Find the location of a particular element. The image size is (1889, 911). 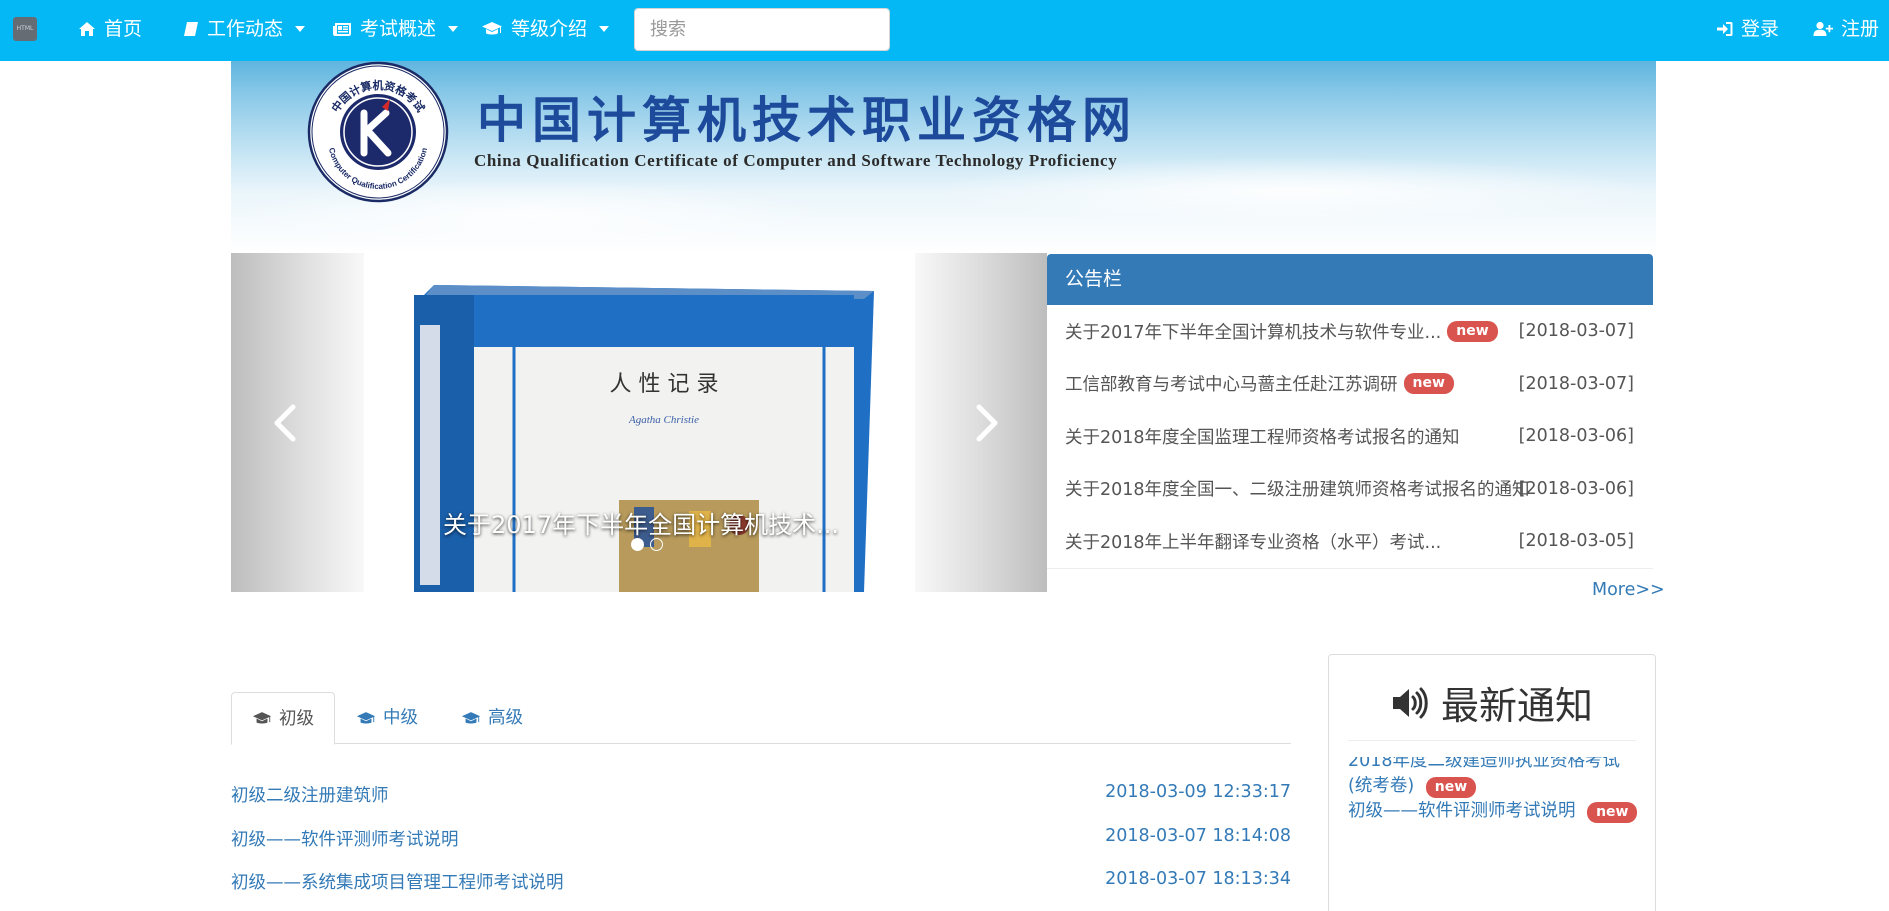

exam-list-item: 初级——系统集成项目管理工程师考试说明 2018-03-07 18:13:34 is located at coordinates (761, 883).